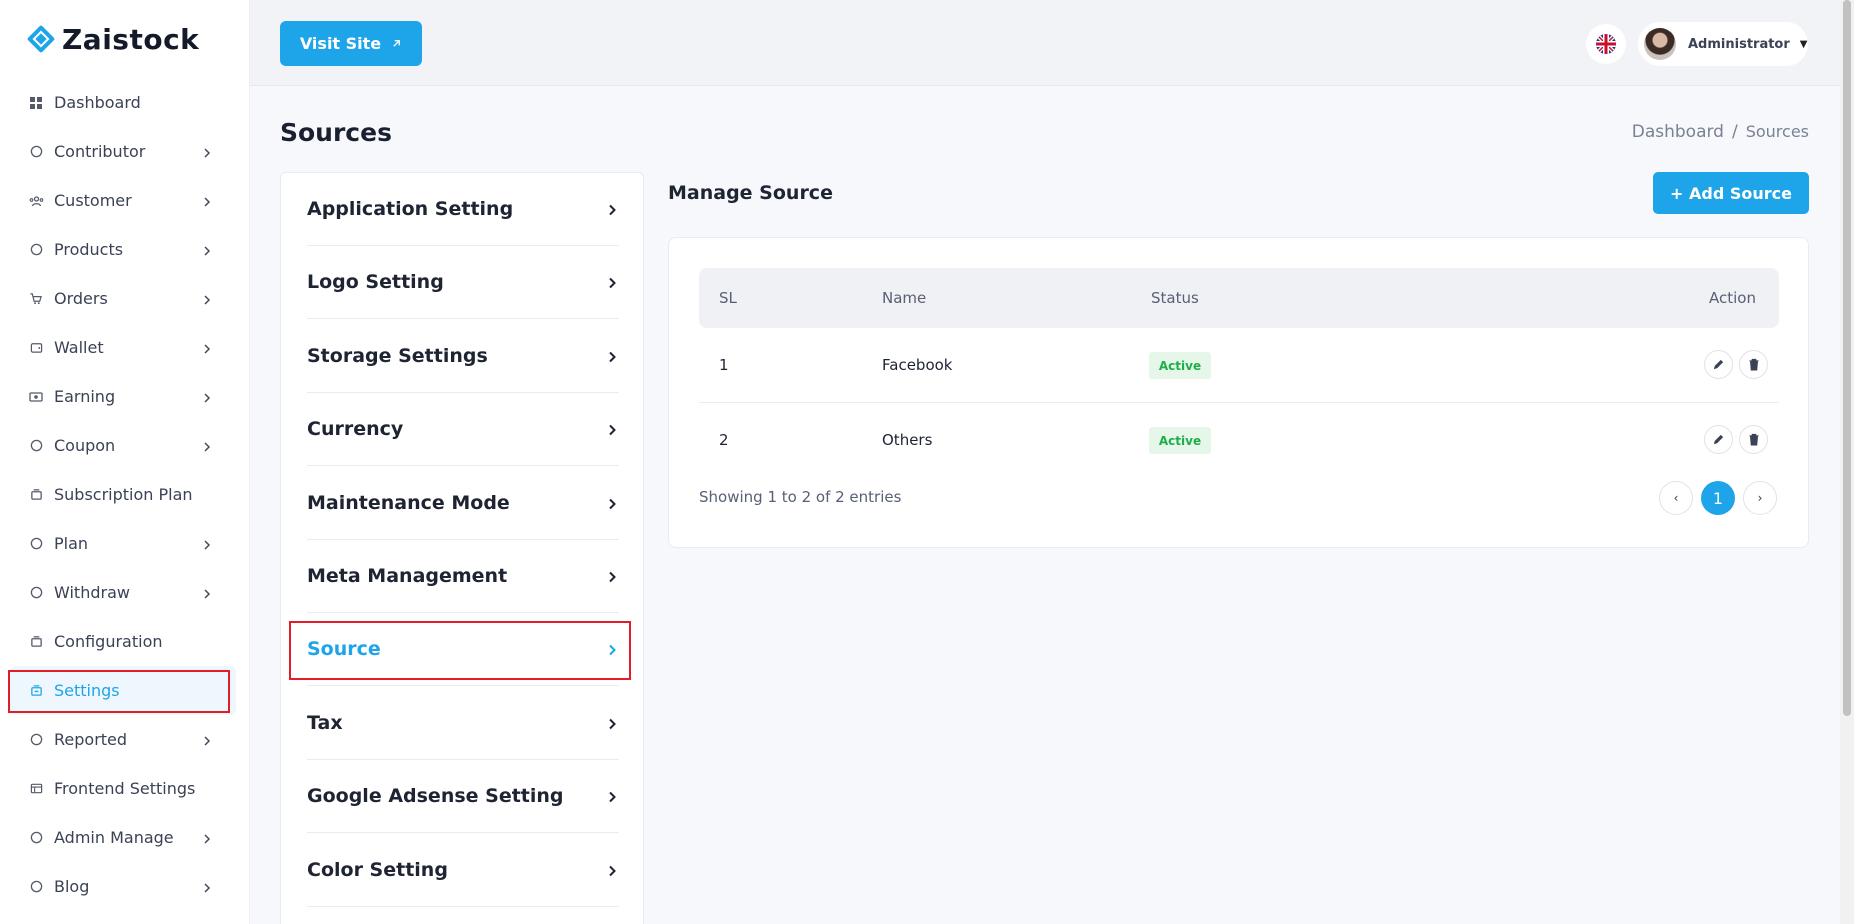 Image resolution: width=1854 pixels, height=924 pixels. I want to click on admin-icon, so click(36, 838).